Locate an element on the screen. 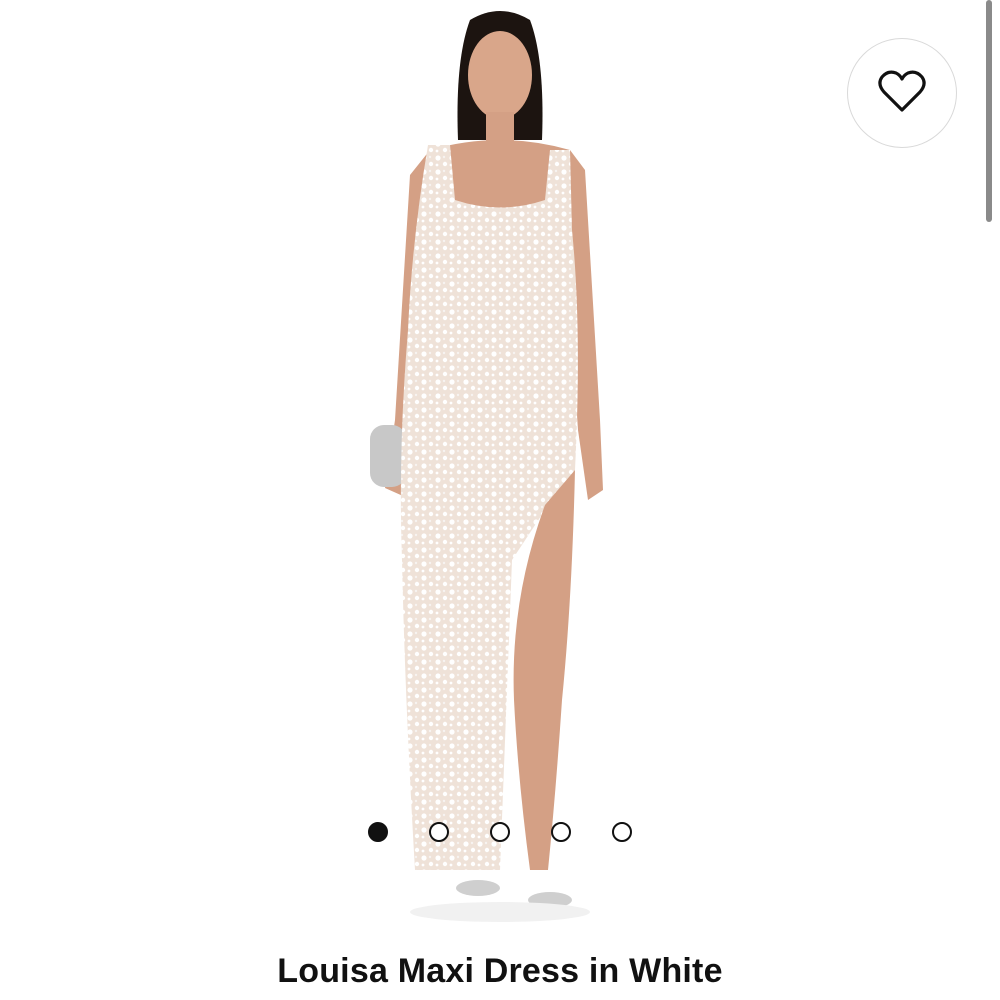 Image resolution: width=1000 pixels, height=1000 pixels. wishlist-button is located at coordinates (902, 93).